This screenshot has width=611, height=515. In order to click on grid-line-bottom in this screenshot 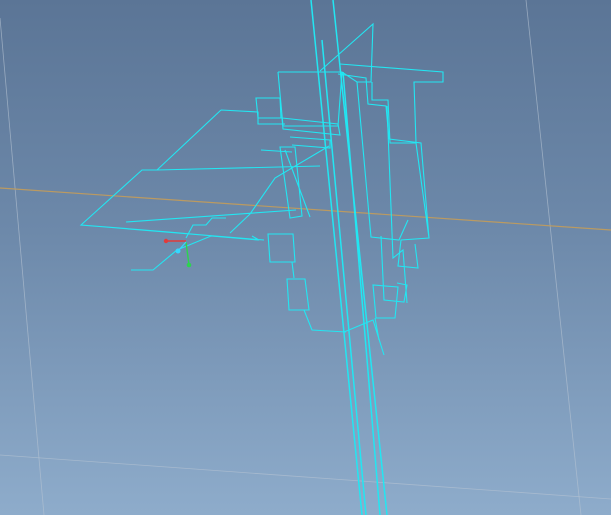, I will do `click(305, 477)`.